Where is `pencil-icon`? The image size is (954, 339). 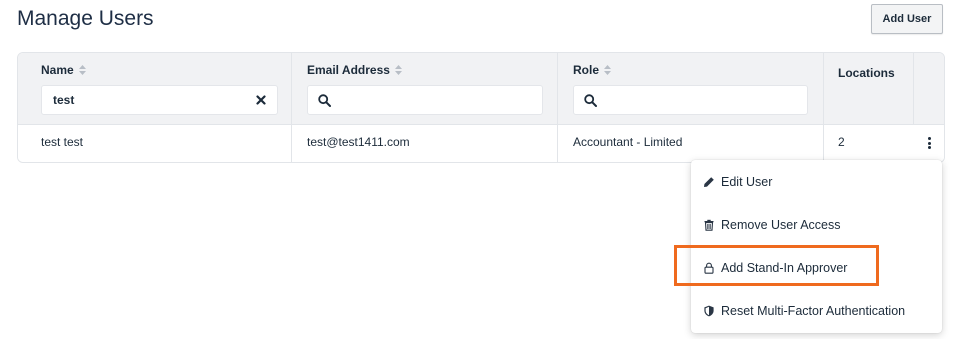 pencil-icon is located at coordinates (709, 182).